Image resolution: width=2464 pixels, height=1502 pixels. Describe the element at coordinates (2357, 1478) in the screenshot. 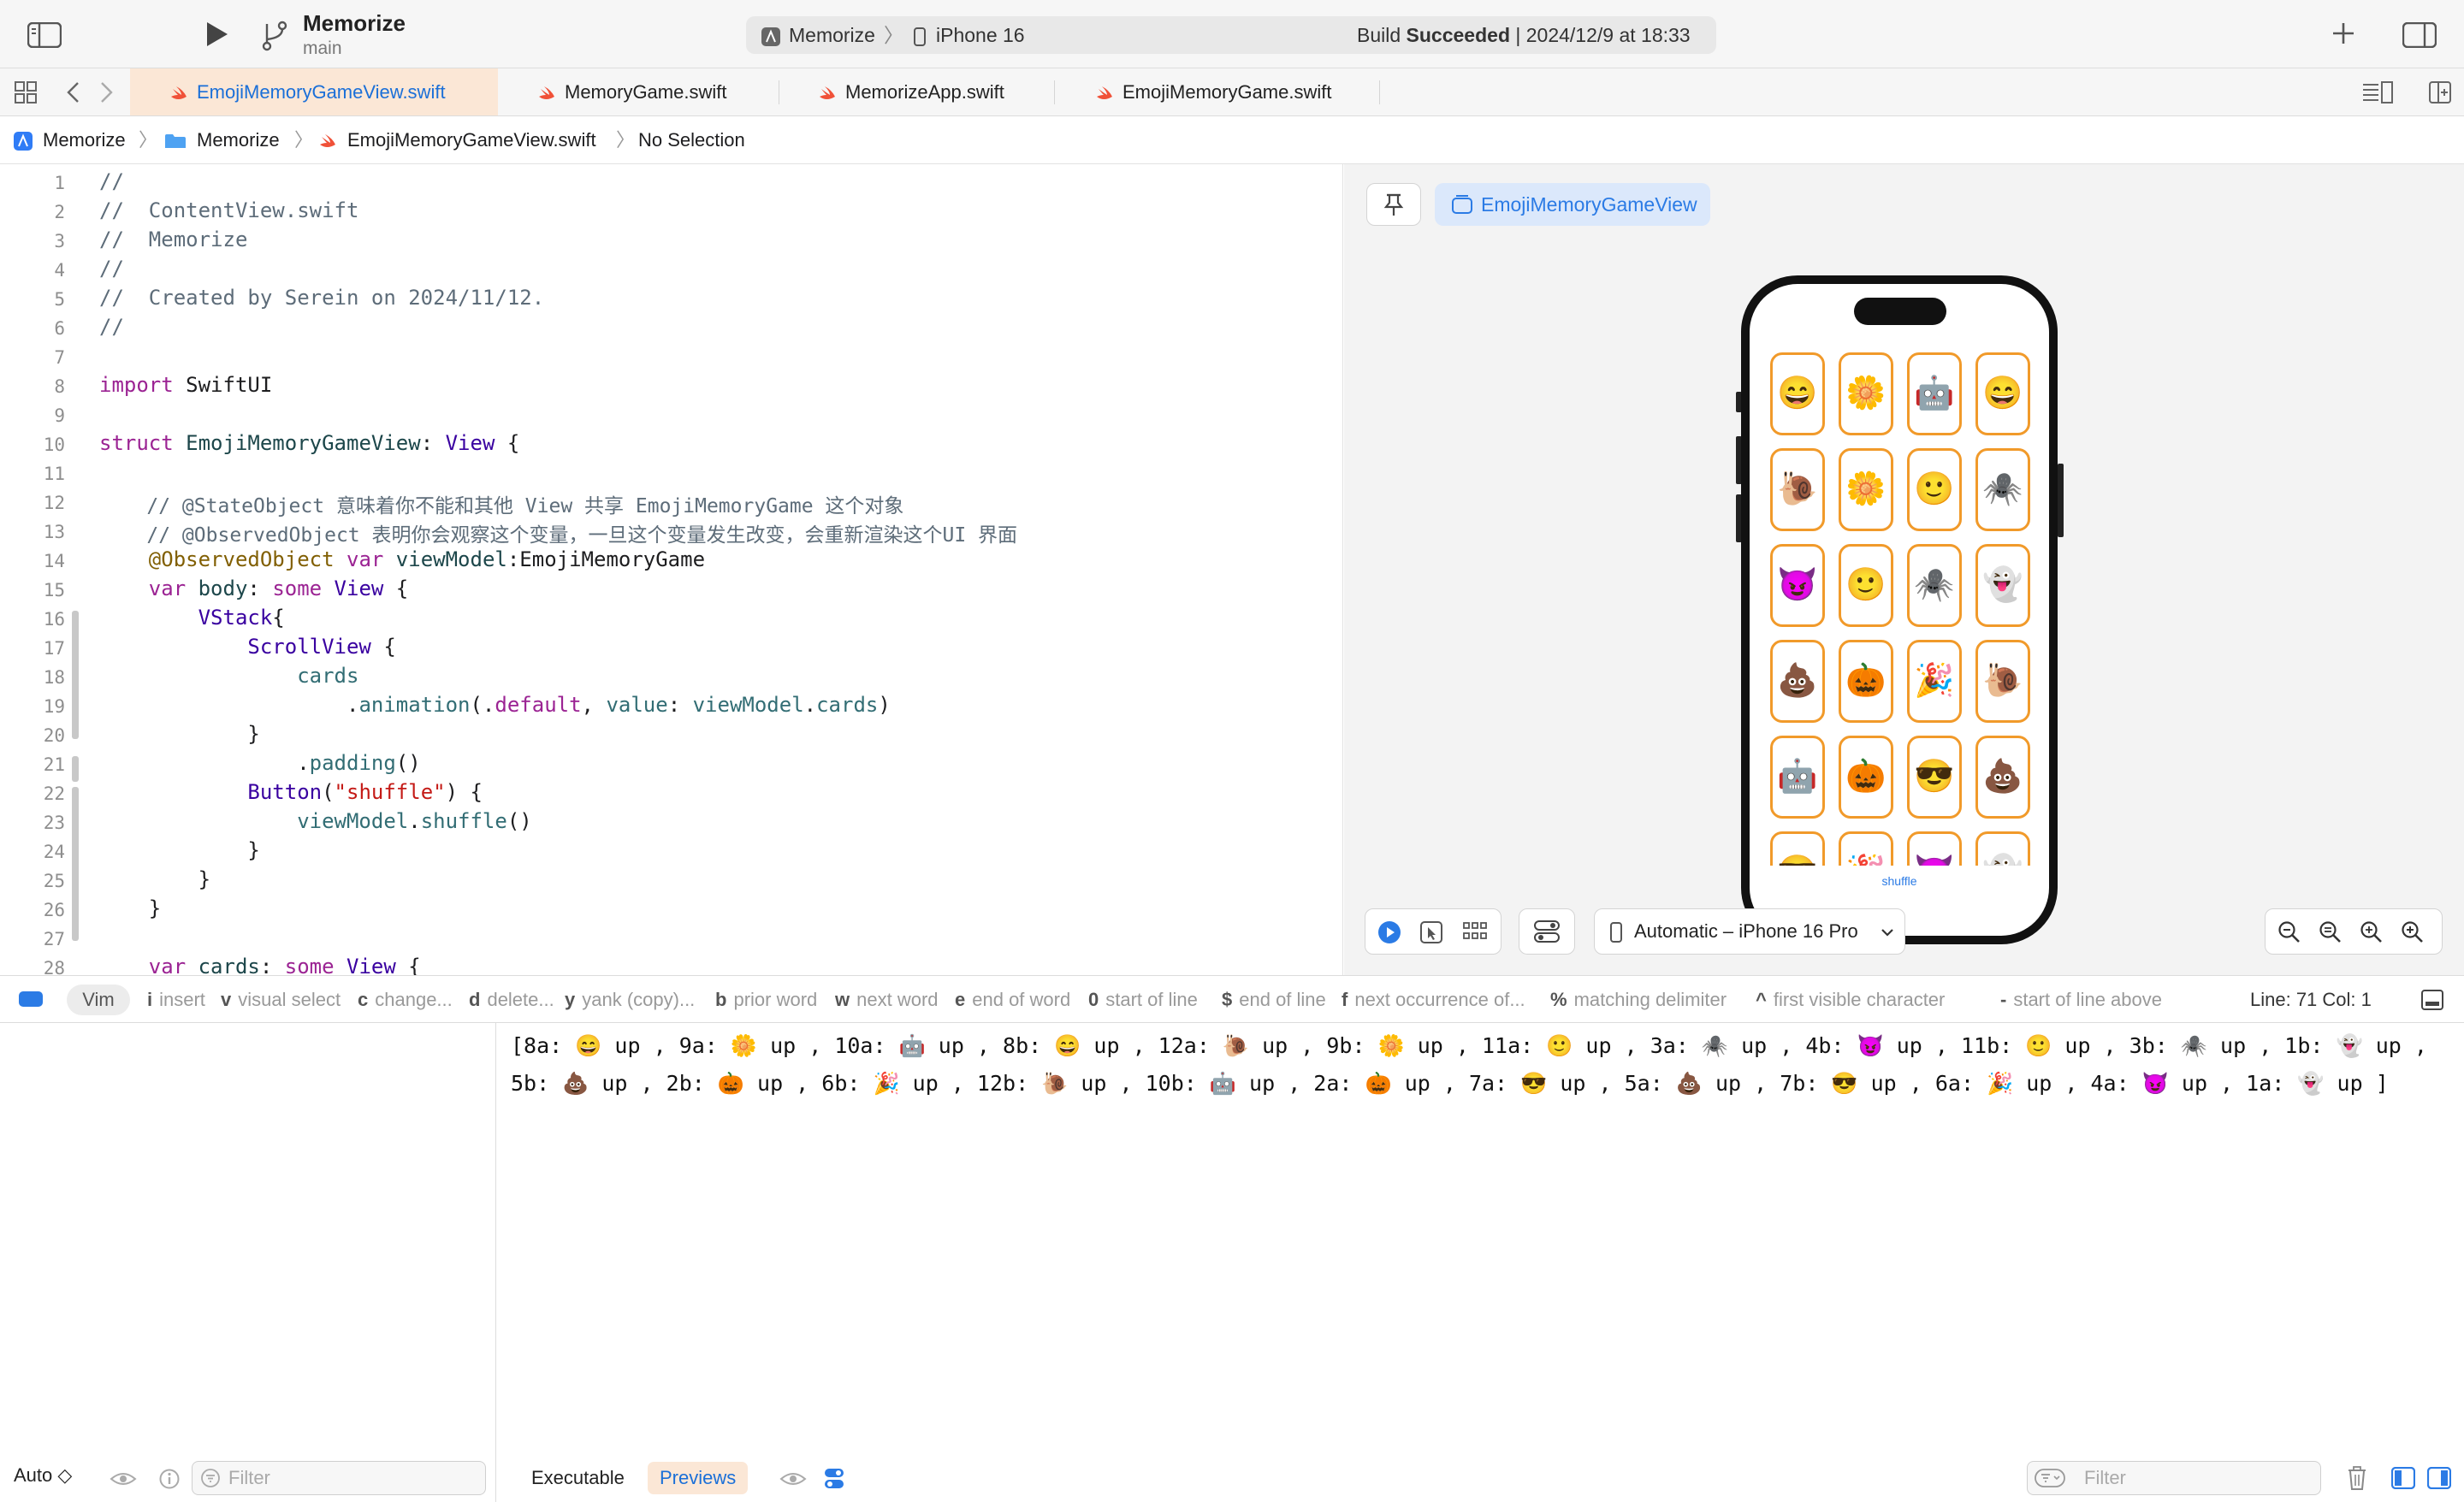

I see `trash-icon` at that location.